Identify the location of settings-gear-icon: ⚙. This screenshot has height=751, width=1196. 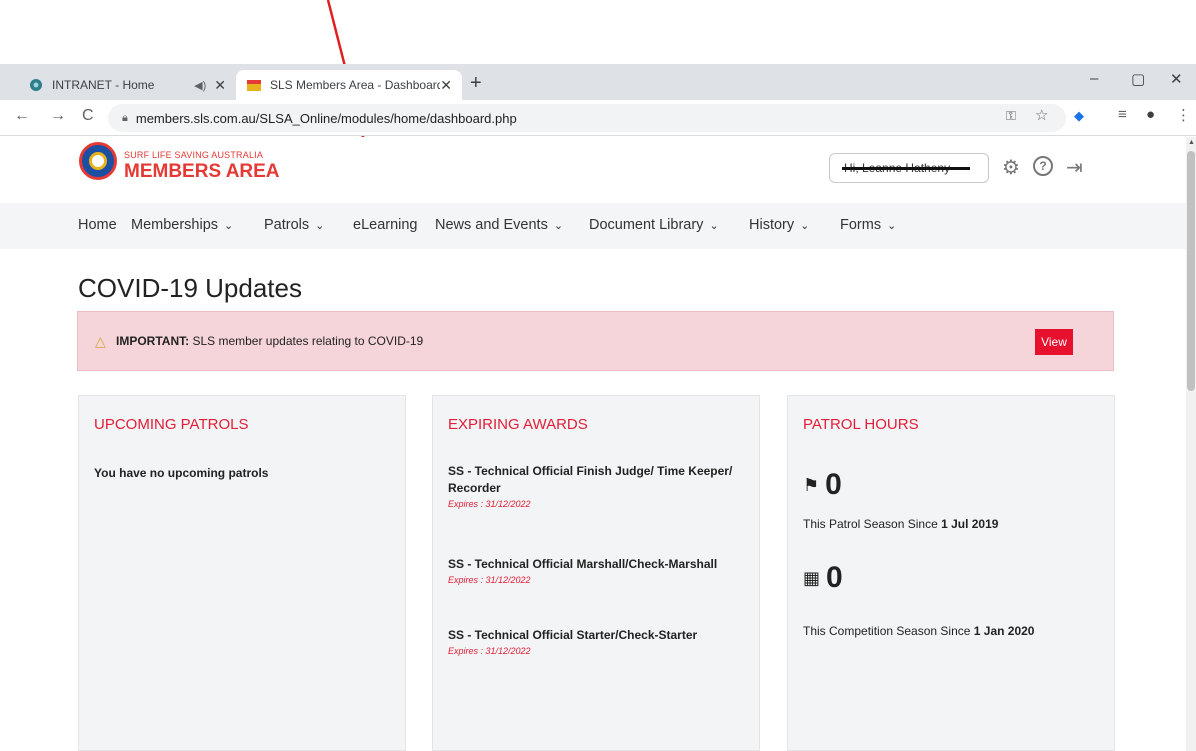
(1011, 167).